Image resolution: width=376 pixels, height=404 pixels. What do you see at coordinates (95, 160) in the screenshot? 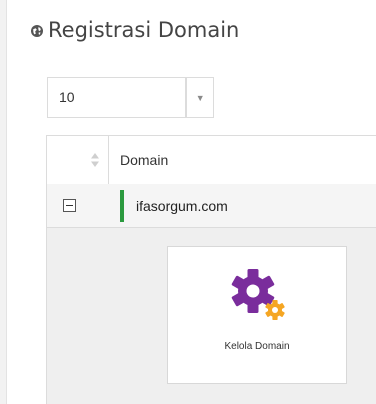
I see `sort-icon` at bounding box center [95, 160].